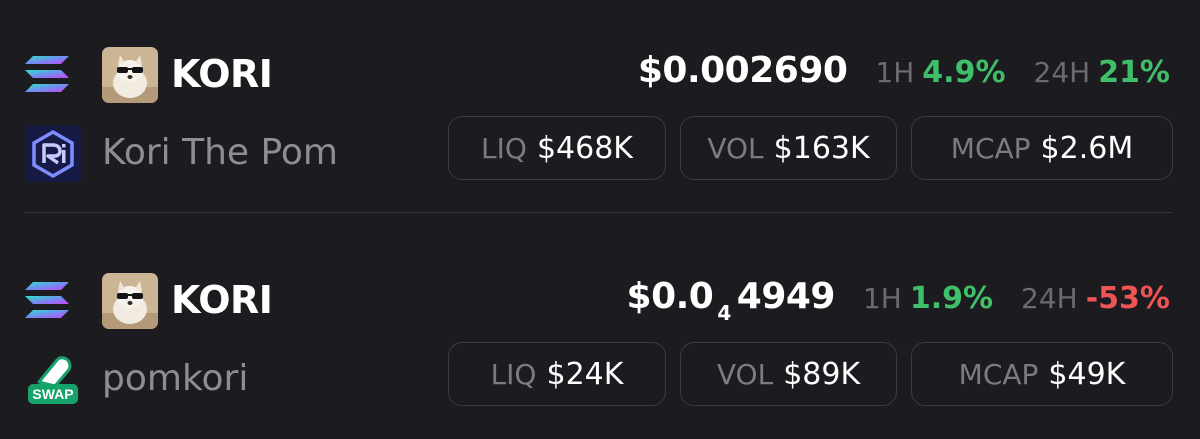 The width and height of the screenshot is (1200, 439). What do you see at coordinates (821, 148) in the screenshot?
I see `volume-value: $163K` at bounding box center [821, 148].